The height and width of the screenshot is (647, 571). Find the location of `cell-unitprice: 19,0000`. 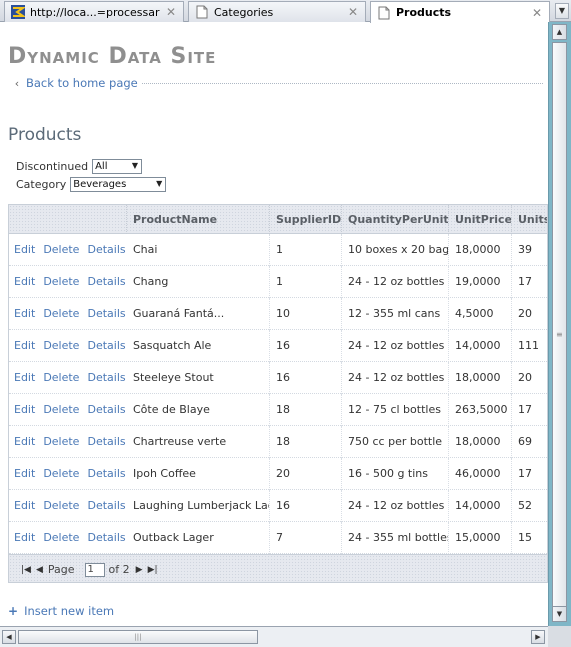

cell-unitprice: 19,0000 is located at coordinates (480, 282).